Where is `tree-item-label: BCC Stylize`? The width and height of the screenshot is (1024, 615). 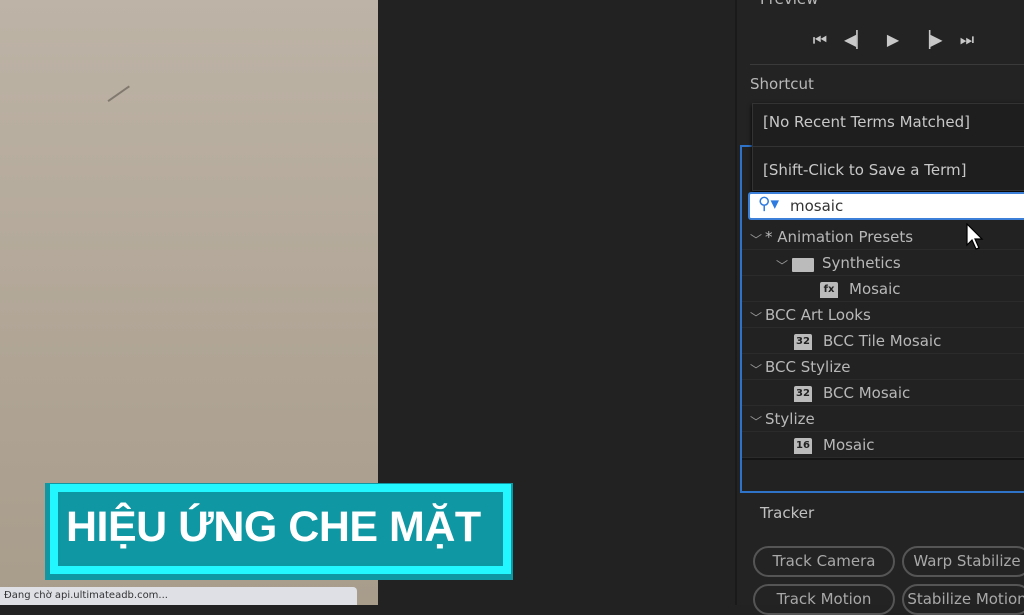 tree-item-label: BCC Stylize is located at coordinates (808, 367).